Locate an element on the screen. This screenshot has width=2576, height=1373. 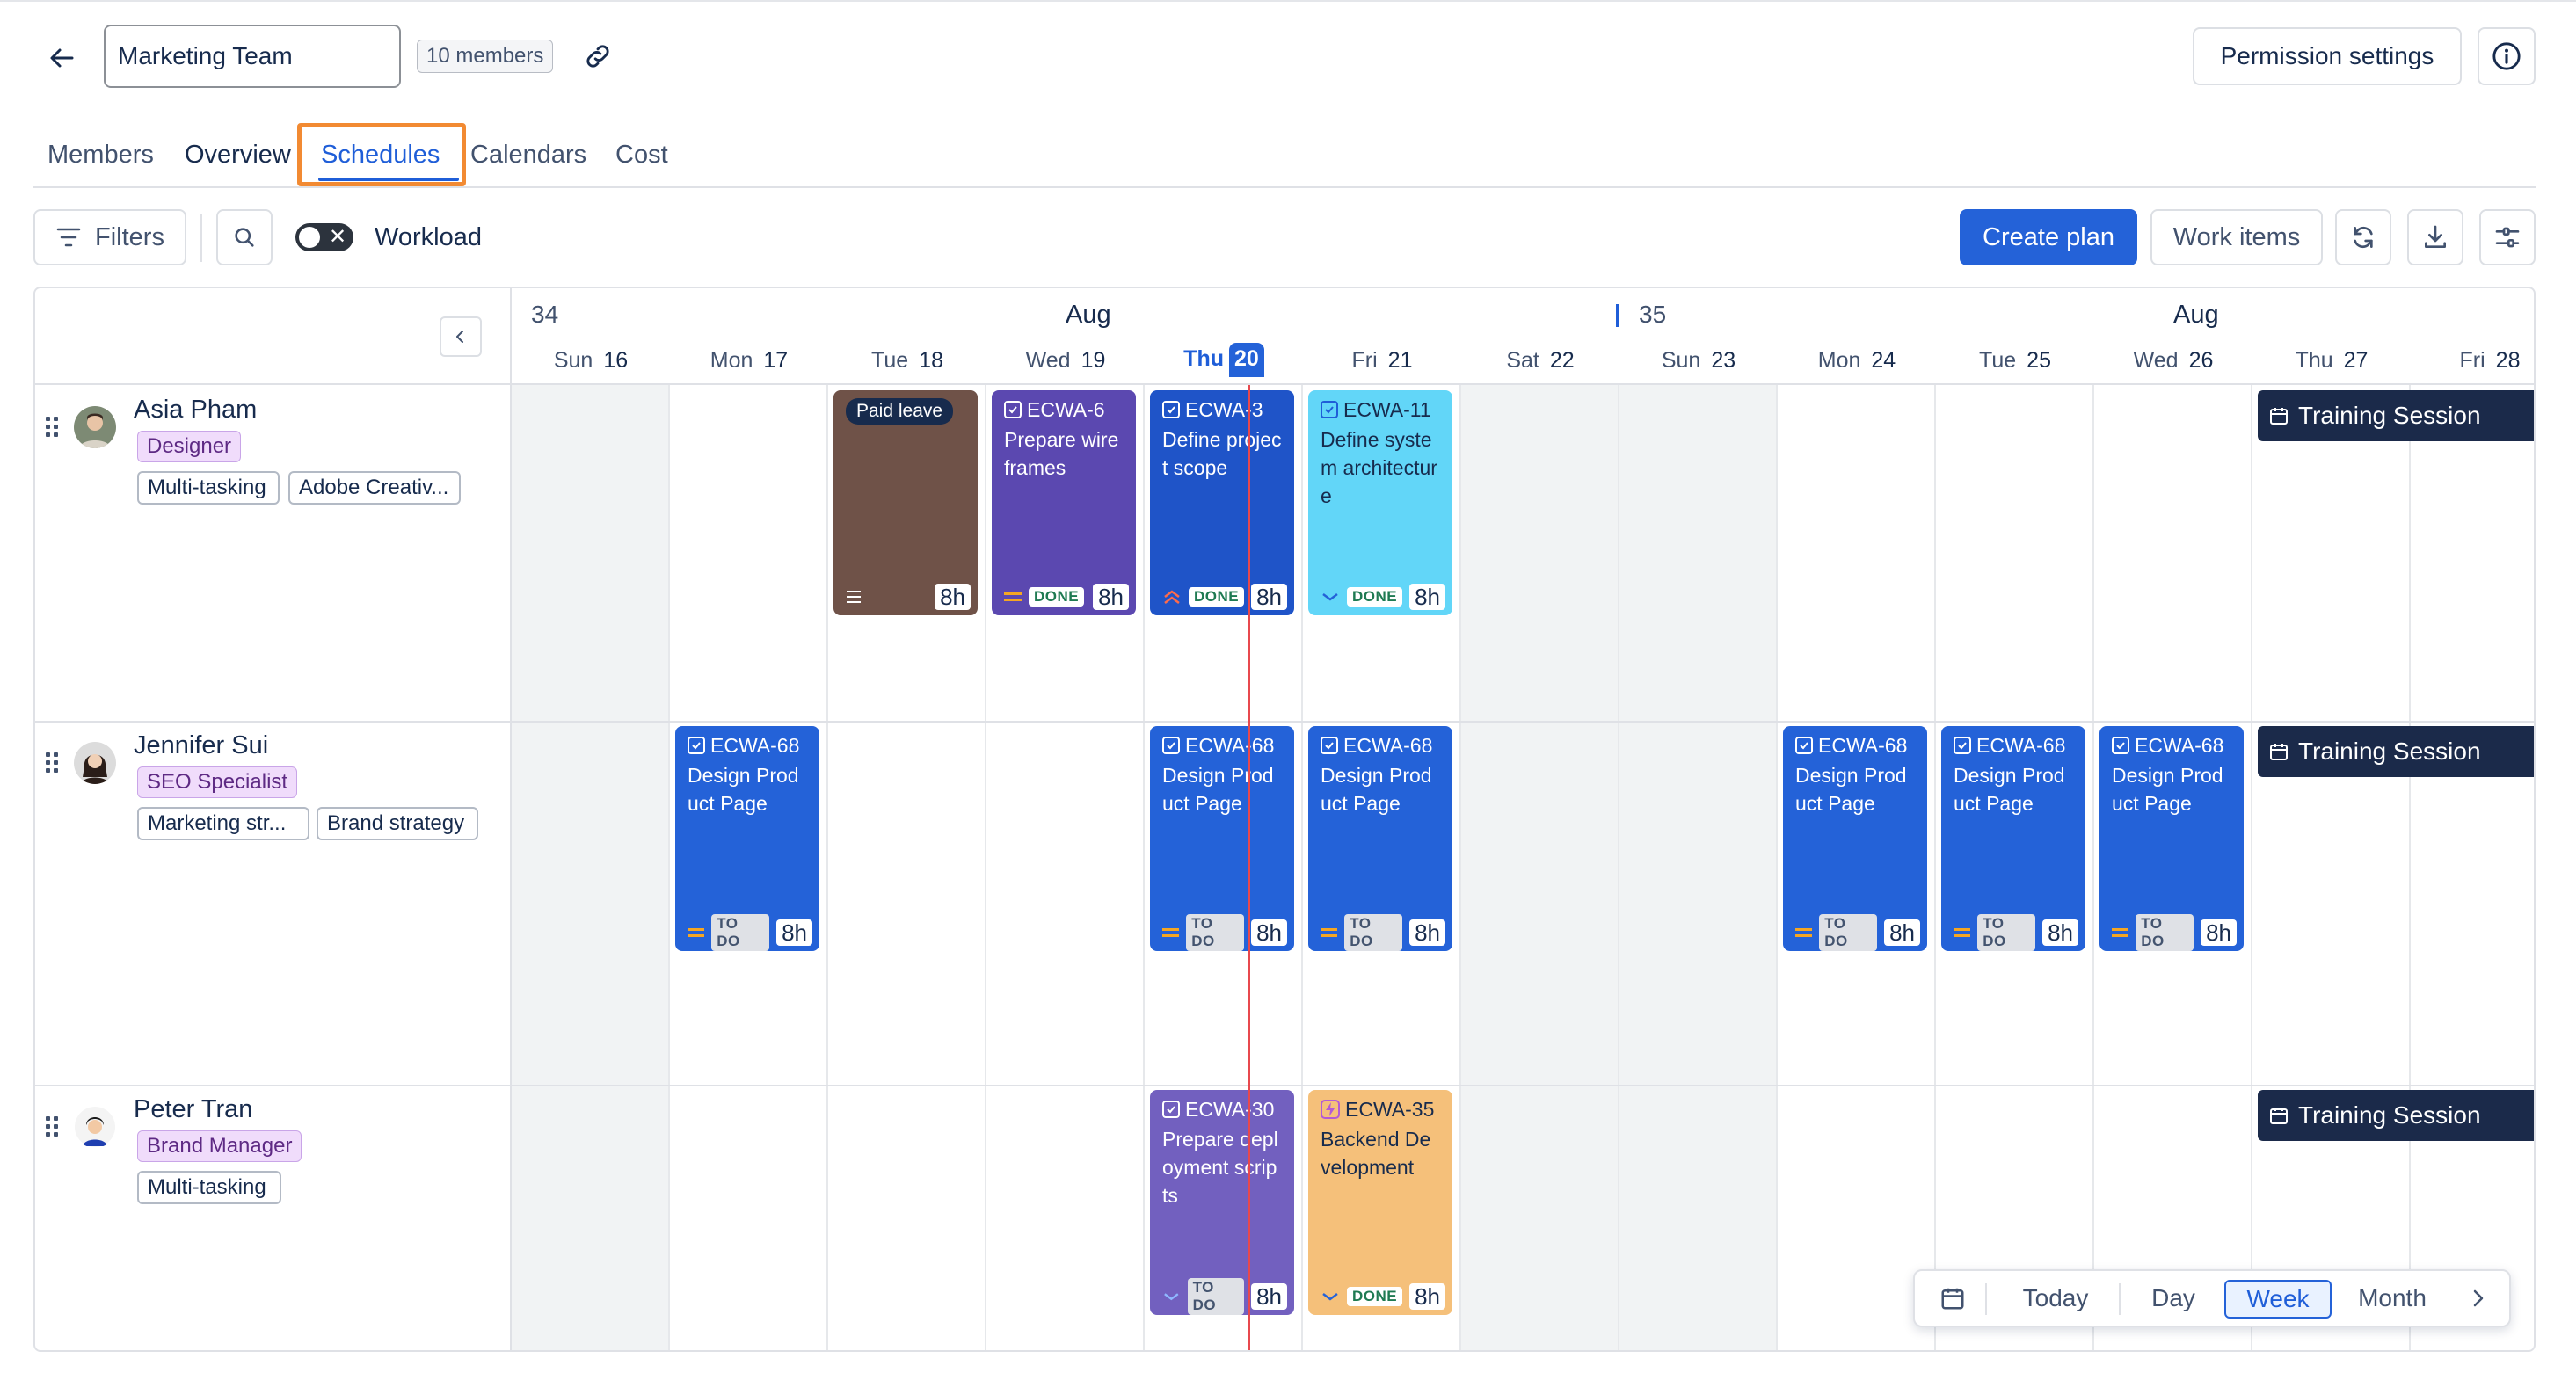
tab-cost: Cost is located at coordinates (641, 155).